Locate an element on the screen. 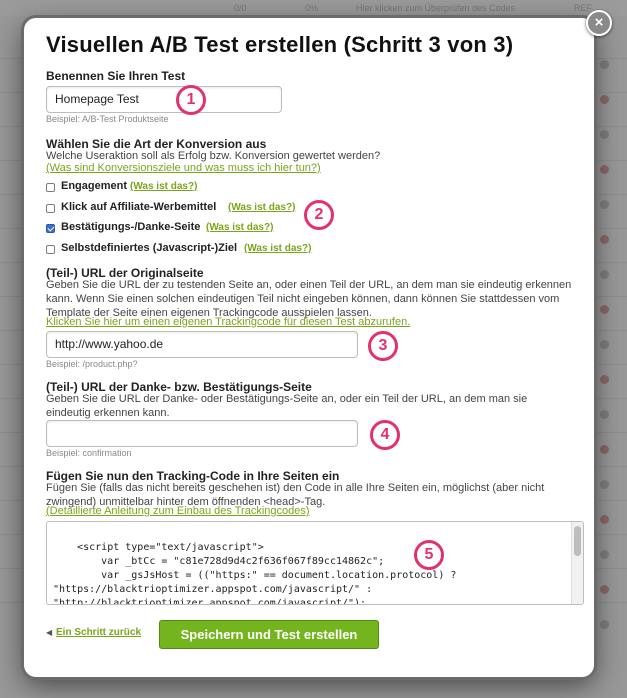 This screenshot has height=698, width=627. annotation-marker-2: 2 is located at coordinates (319, 215).